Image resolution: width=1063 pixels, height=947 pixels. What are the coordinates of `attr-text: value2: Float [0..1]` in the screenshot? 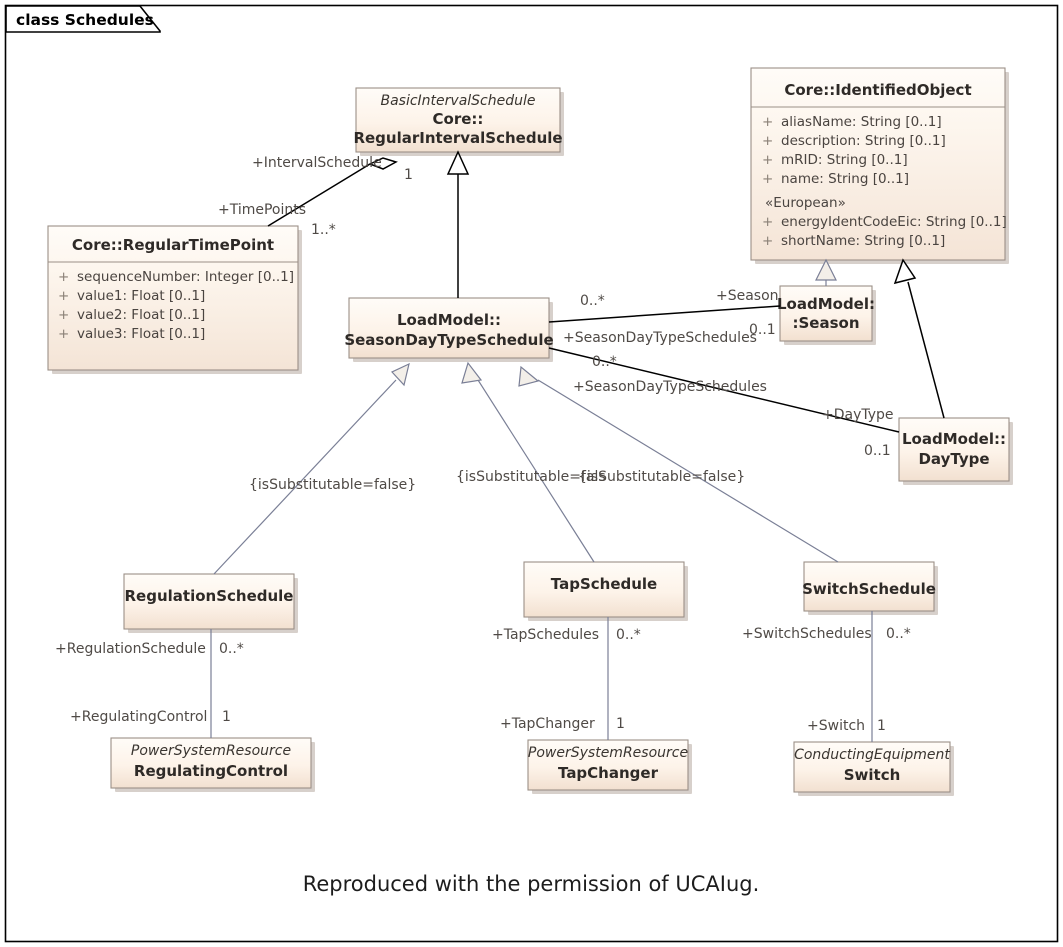 It's located at (141, 315).